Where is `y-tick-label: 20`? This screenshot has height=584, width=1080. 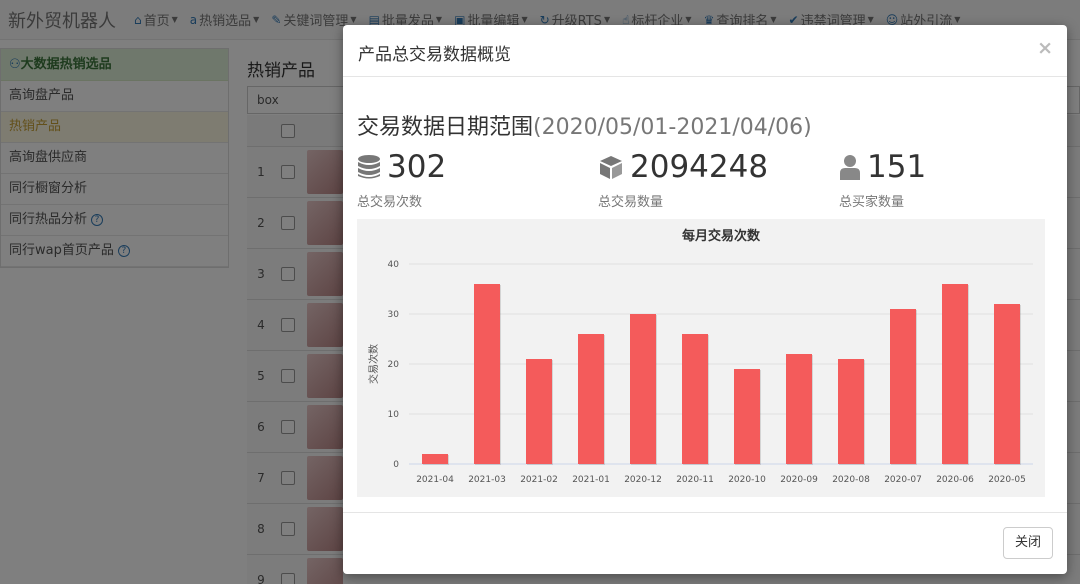 y-tick-label: 20 is located at coordinates (394, 365).